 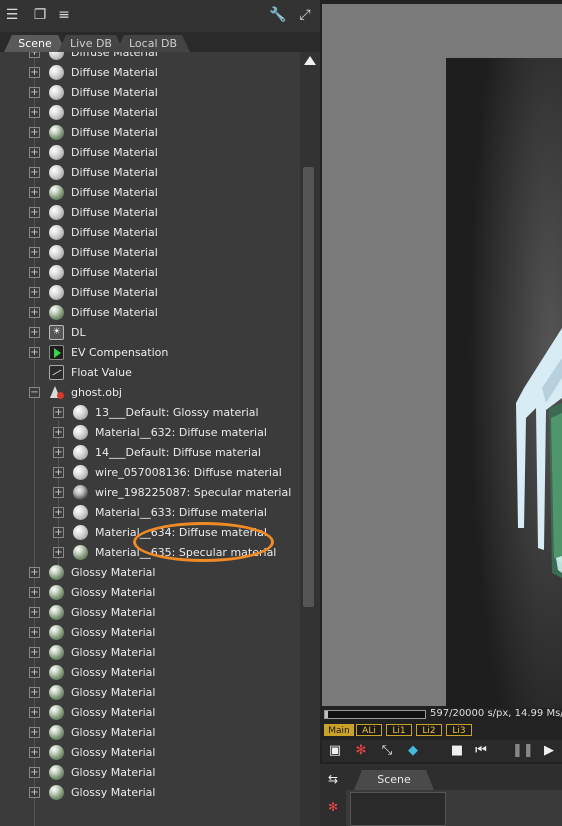 What do you see at coordinates (335, 751) in the screenshot?
I see `save-render-icon: ▣` at bounding box center [335, 751].